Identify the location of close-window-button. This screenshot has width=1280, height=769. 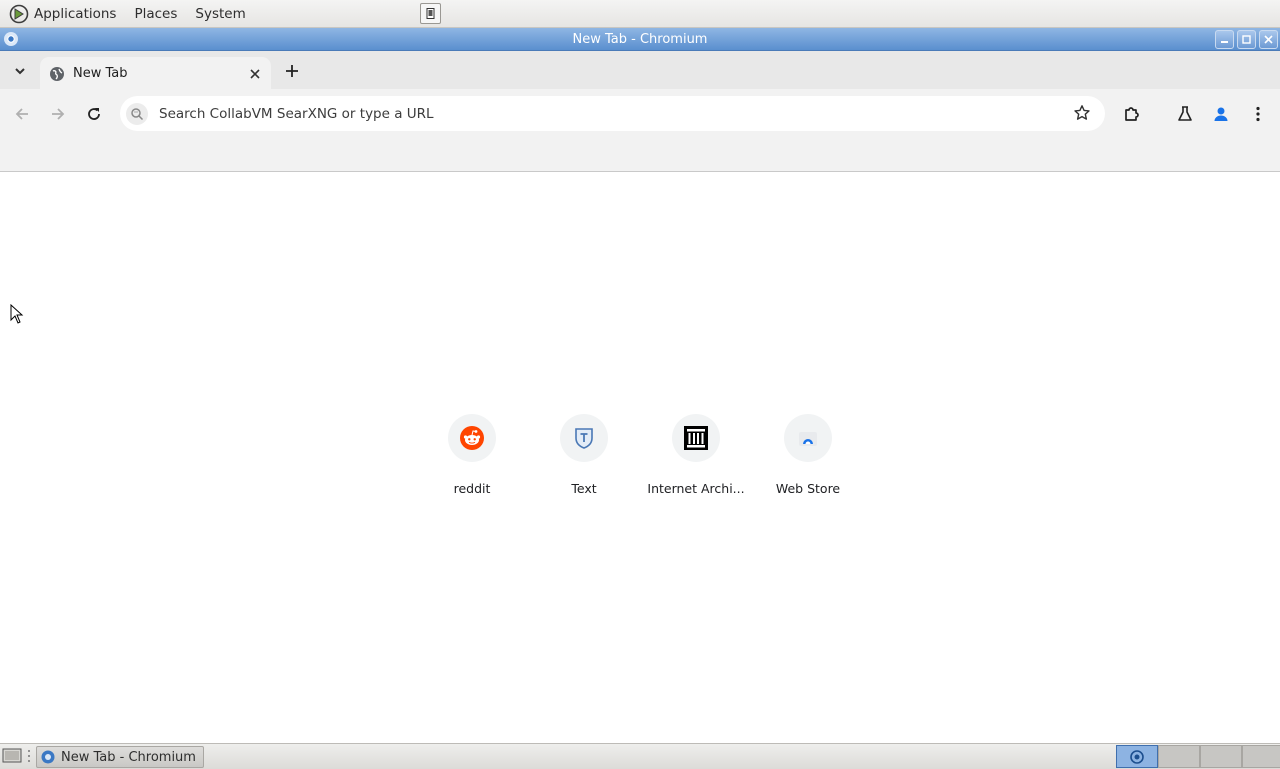
(1268, 39).